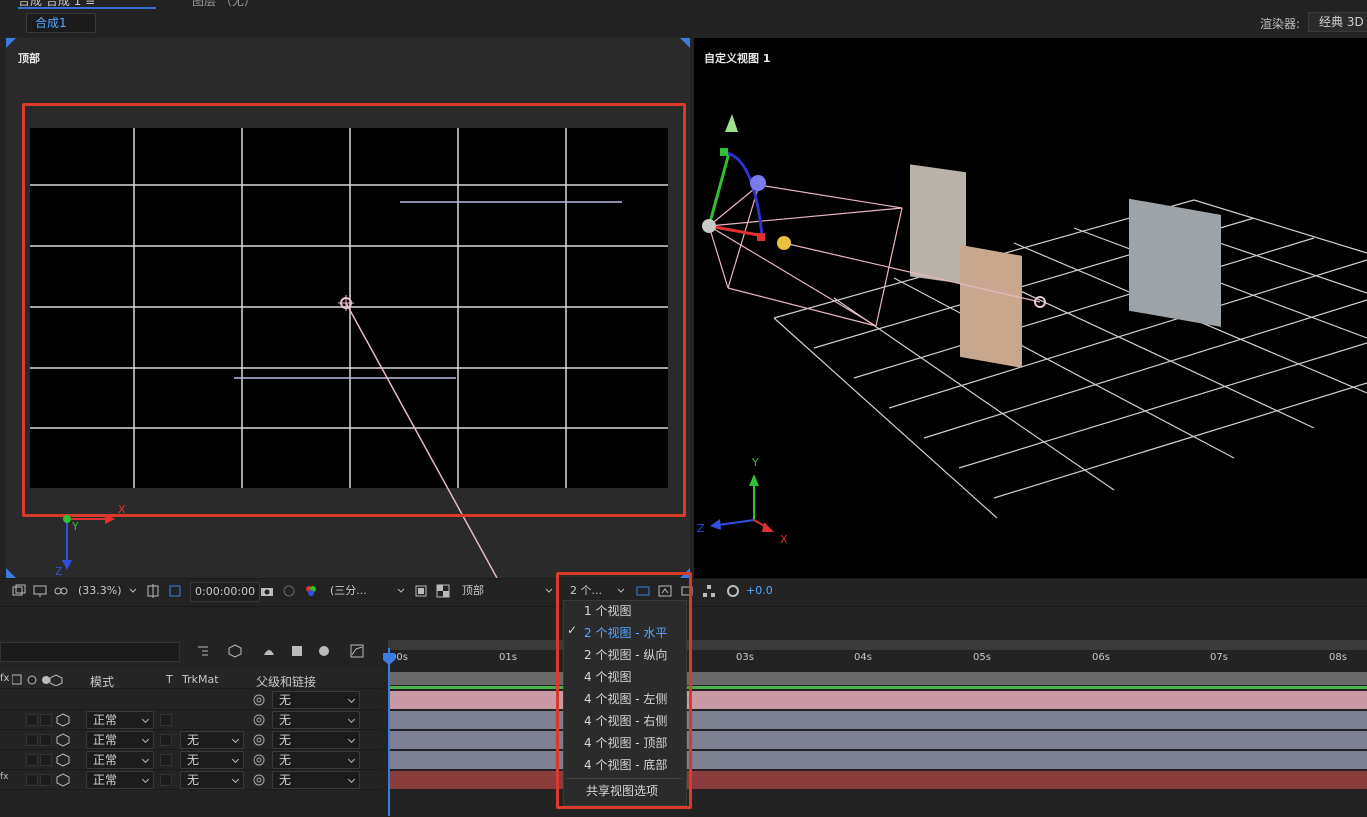 The image size is (1367, 817). I want to click on ruler-label: 03s, so click(745, 657).